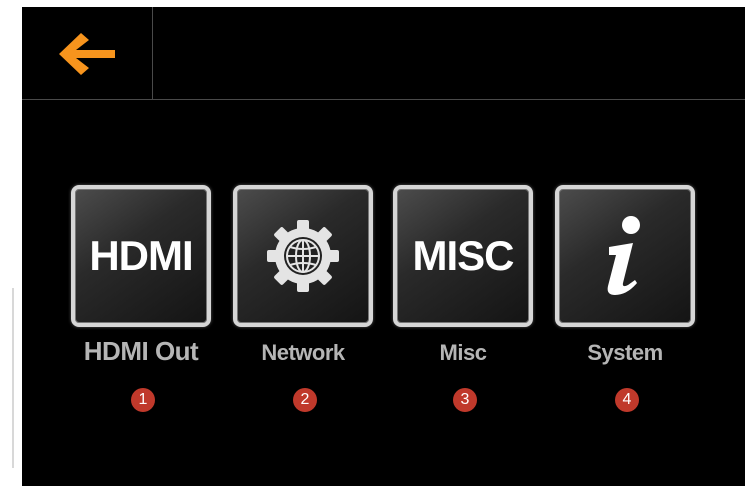  What do you see at coordinates (463, 352) in the screenshot?
I see `menu-item-label: Misc` at bounding box center [463, 352].